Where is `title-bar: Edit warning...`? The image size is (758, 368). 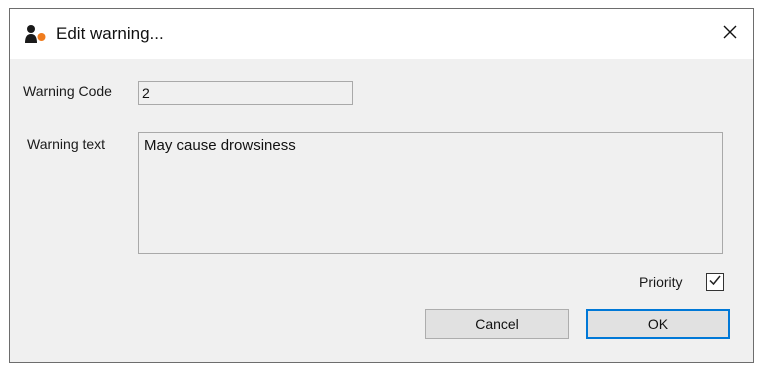 title-bar: Edit warning... is located at coordinates (381, 34).